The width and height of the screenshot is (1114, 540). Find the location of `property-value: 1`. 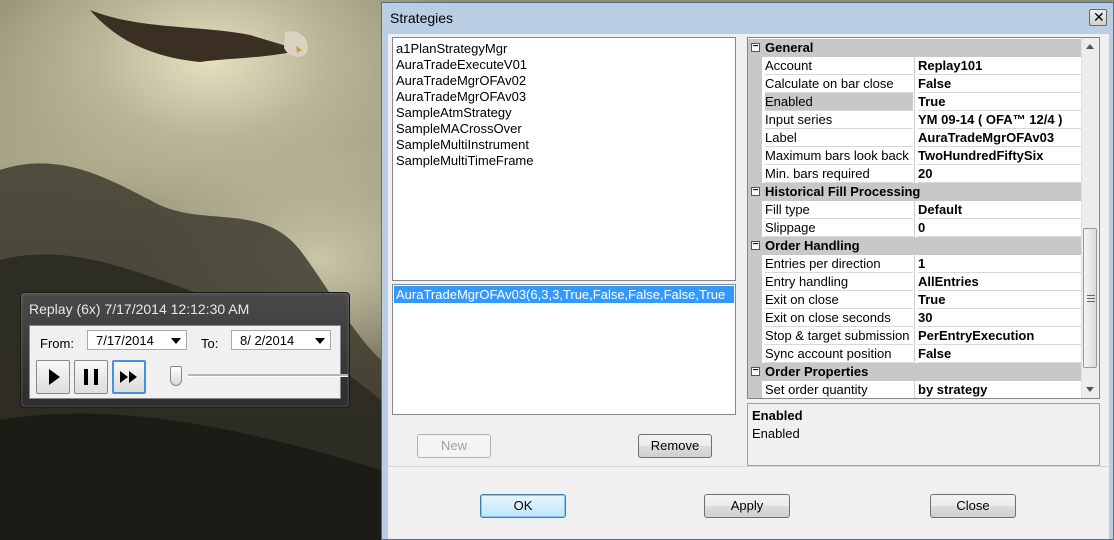

property-value: 1 is located at coordinates (1000, 264).